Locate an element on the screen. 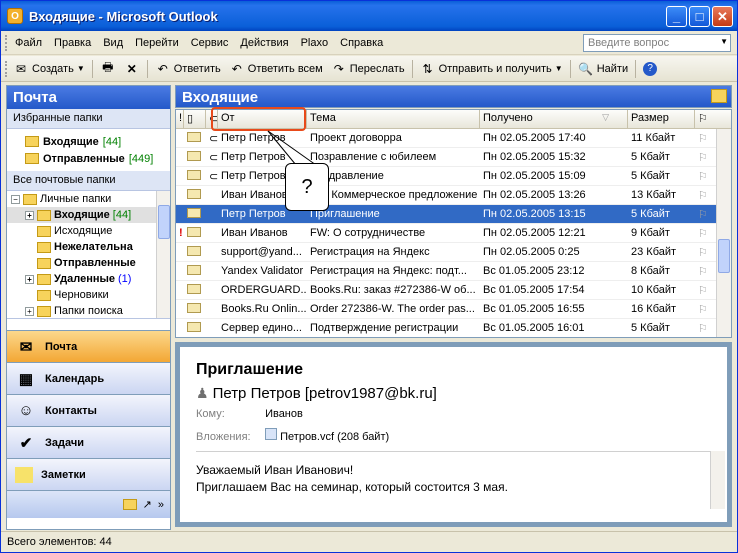  header-divider is located at coordinates (453, 451).